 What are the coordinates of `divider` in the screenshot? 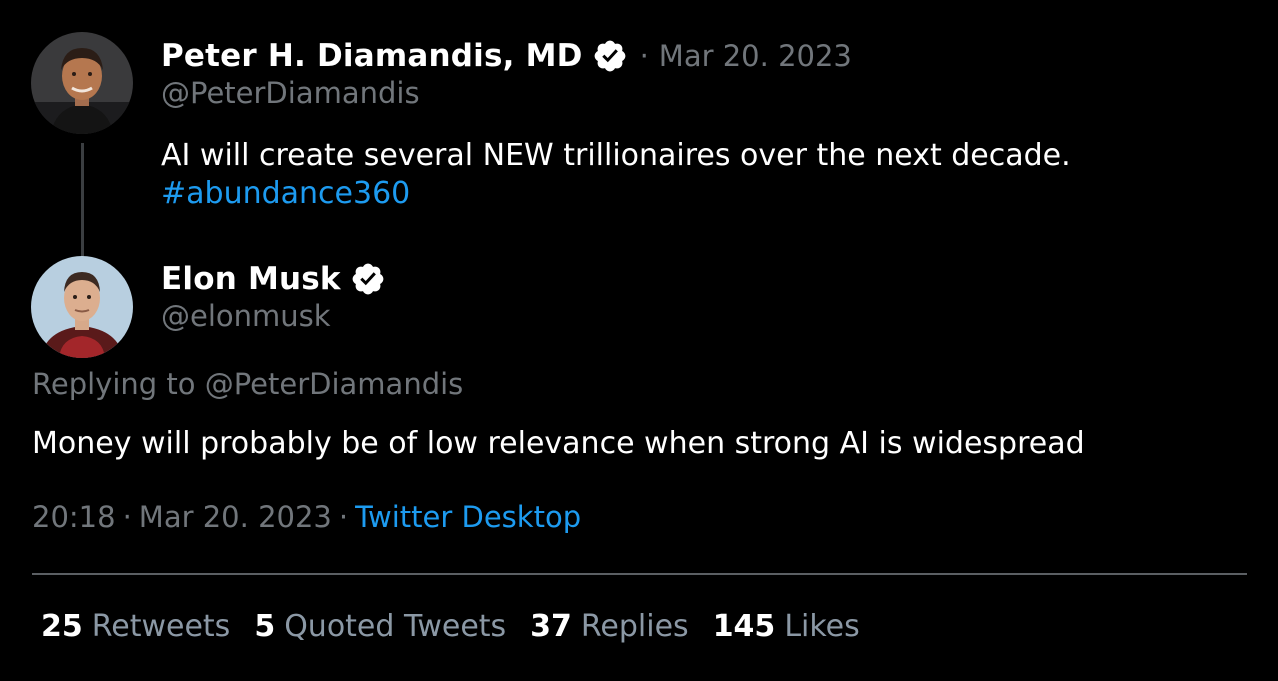 It's located at (639, 574).